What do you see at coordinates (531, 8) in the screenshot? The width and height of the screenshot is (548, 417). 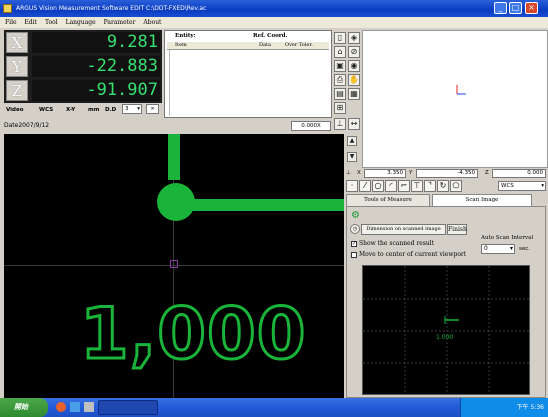 I see `close-button: ×` at bounding box center [531, 8].